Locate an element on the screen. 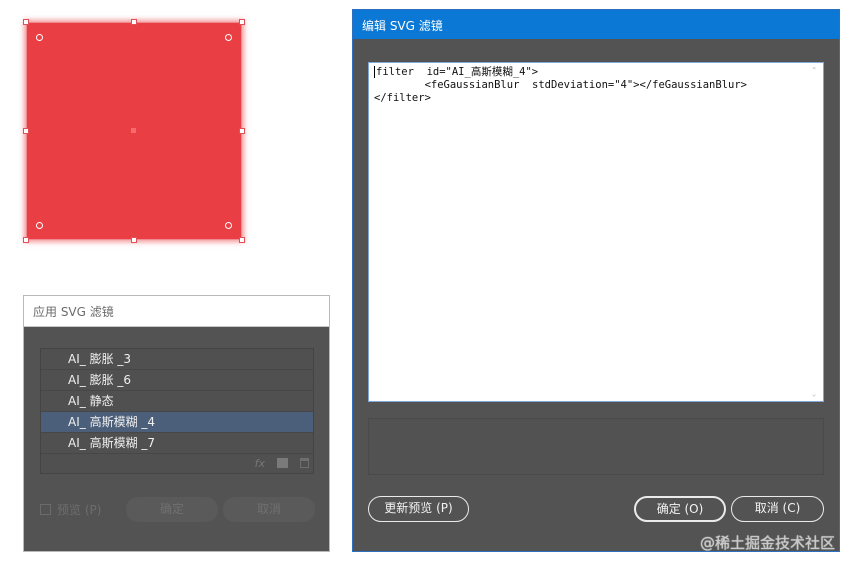  list-item: AI_ 膨胀 _3 is located at coordinates (177, 359).